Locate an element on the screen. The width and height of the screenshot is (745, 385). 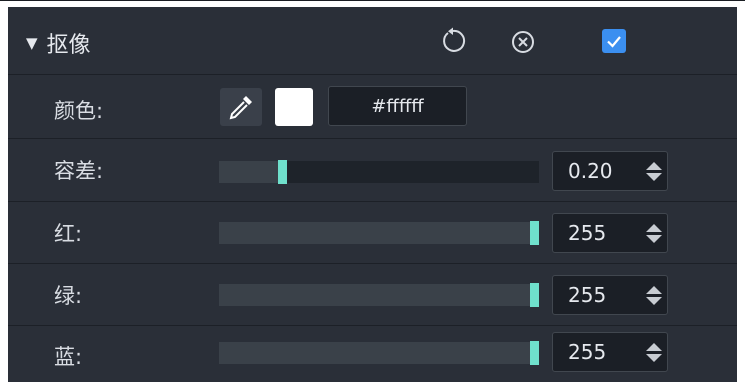
blue-row: 蓝: 255 is located at coordinates (372, 354).